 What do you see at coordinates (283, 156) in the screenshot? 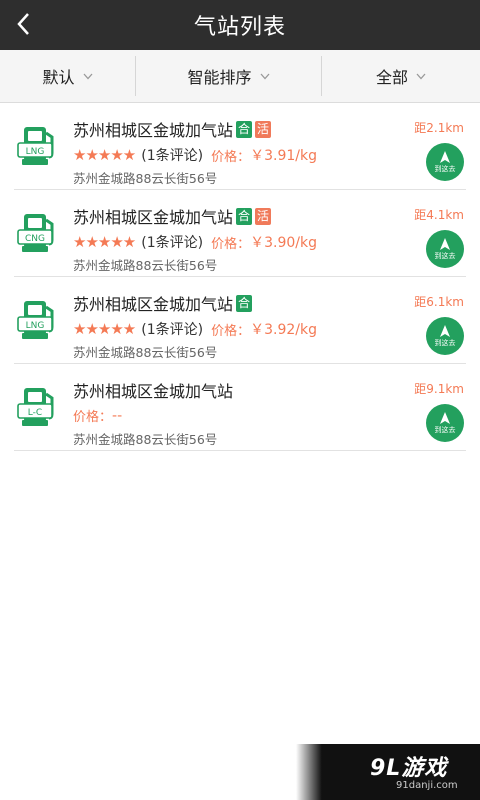
I see `price-value: ￥3.91/kg` at bounding box center [283, 156].